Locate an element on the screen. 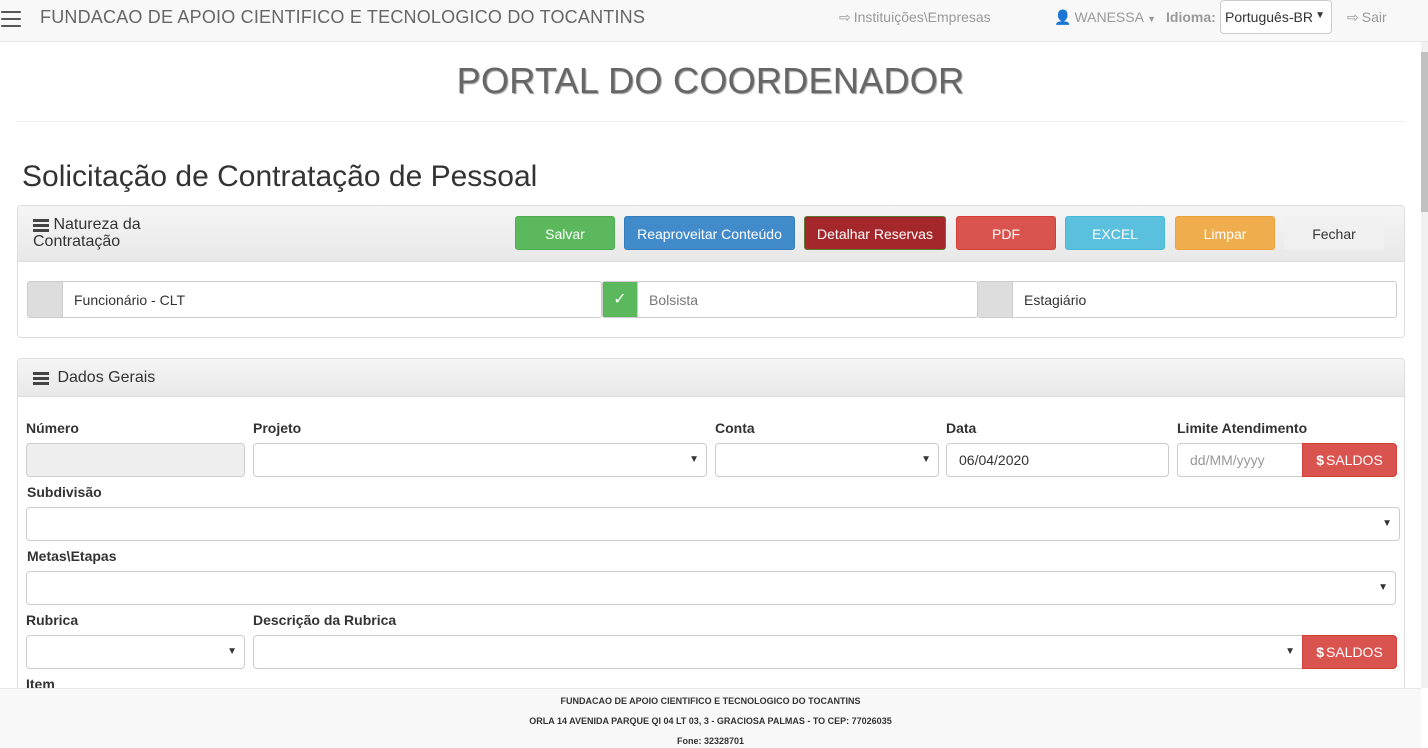 The image size is (1428, 748). rubrica-select: ▼ is located at coordinates (135, 652).